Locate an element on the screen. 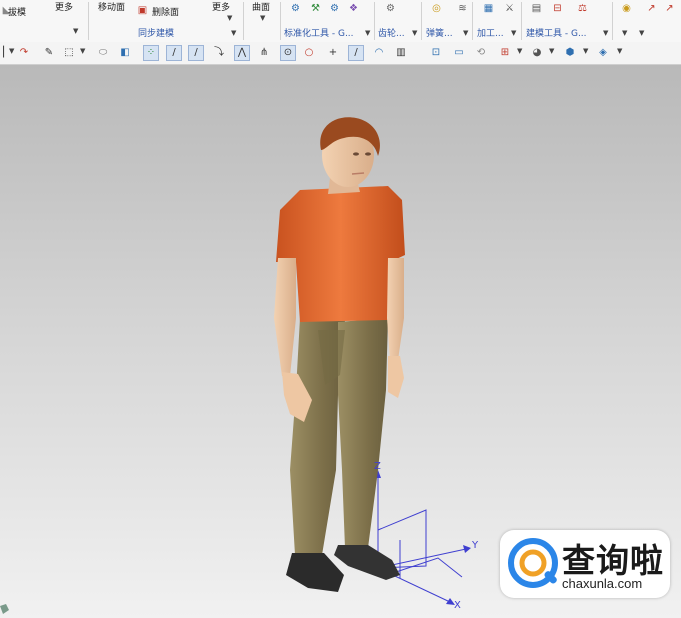 The image size is (681, 618). rotate-view-icon: ⟲ is located at coordinates (481, 53).